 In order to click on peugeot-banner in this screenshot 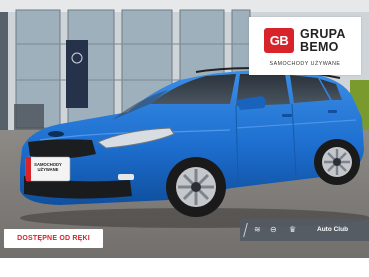, I will do `click(77, 74)`.